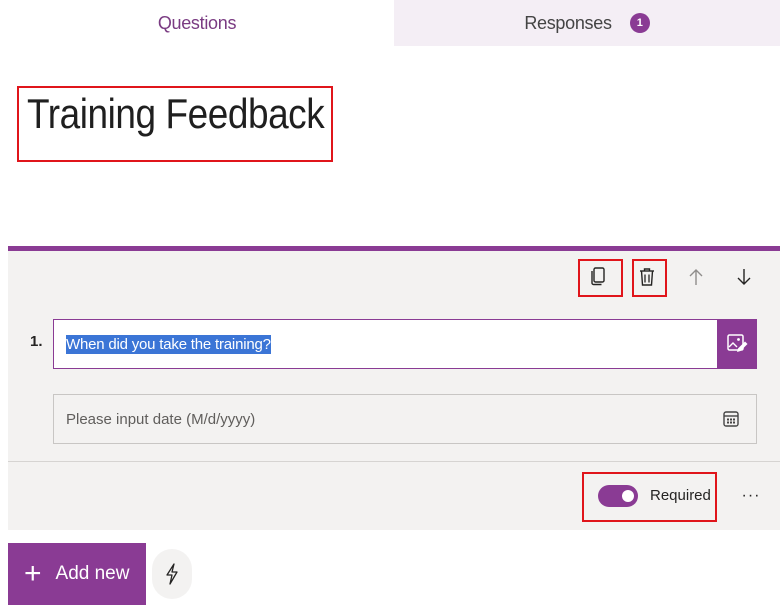 The width and height of the screenshot is (780, 612). I want to click on arrow-down-icon, so click(744, 277).